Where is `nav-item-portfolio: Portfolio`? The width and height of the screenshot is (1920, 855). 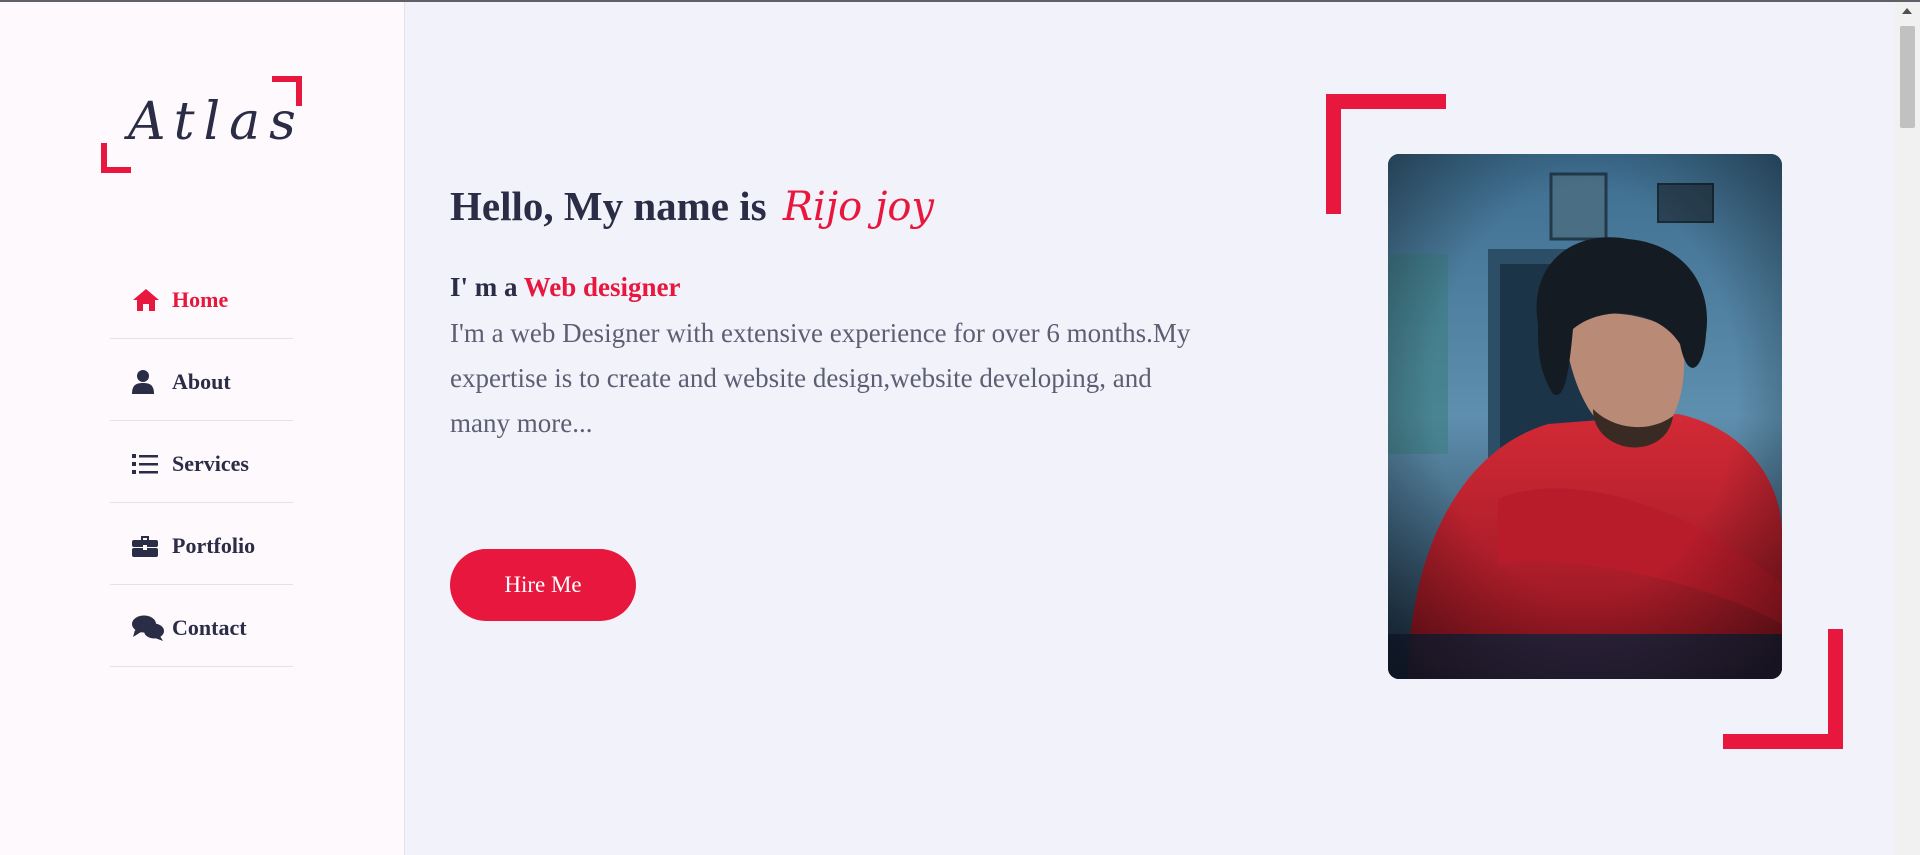 nav-item-portfolio: Portfolio is located at coordinates (201, 544).